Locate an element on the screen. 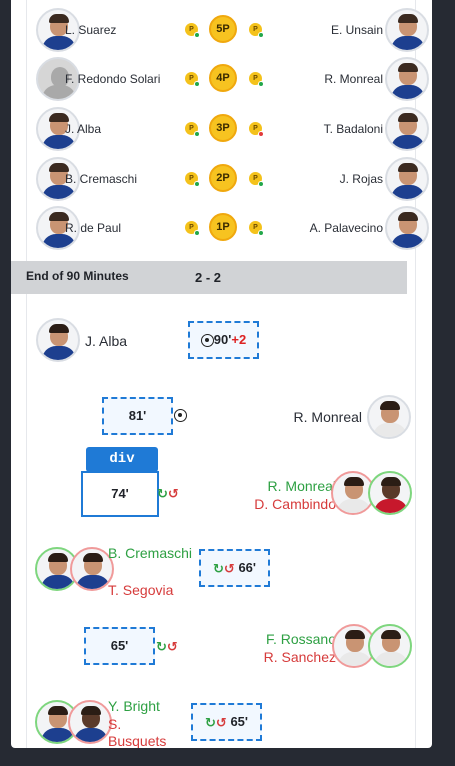  penalty-row: B. Cremaschi P 2P P J. Rojas is located at coordinates (221, 179).